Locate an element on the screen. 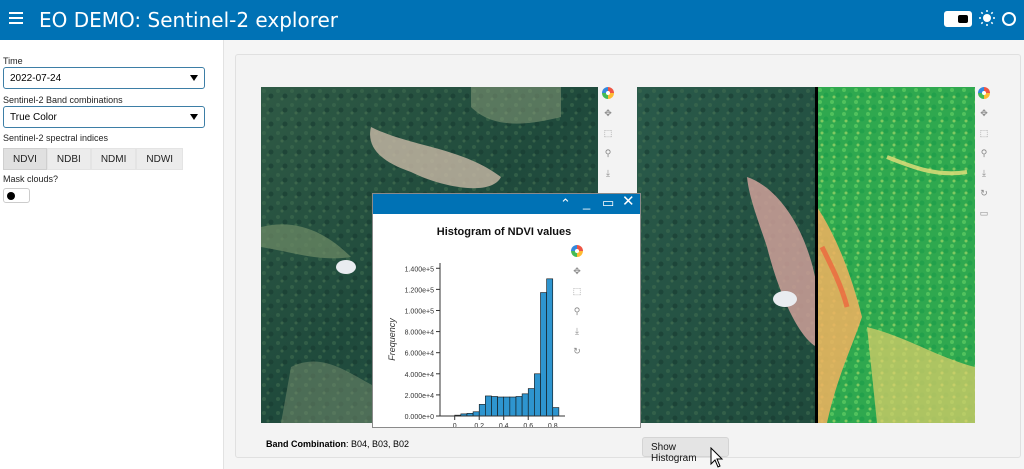 This screenshot has height=469, width=1024. mask-label: Mask clouds? is located at coordinates (31, 179).